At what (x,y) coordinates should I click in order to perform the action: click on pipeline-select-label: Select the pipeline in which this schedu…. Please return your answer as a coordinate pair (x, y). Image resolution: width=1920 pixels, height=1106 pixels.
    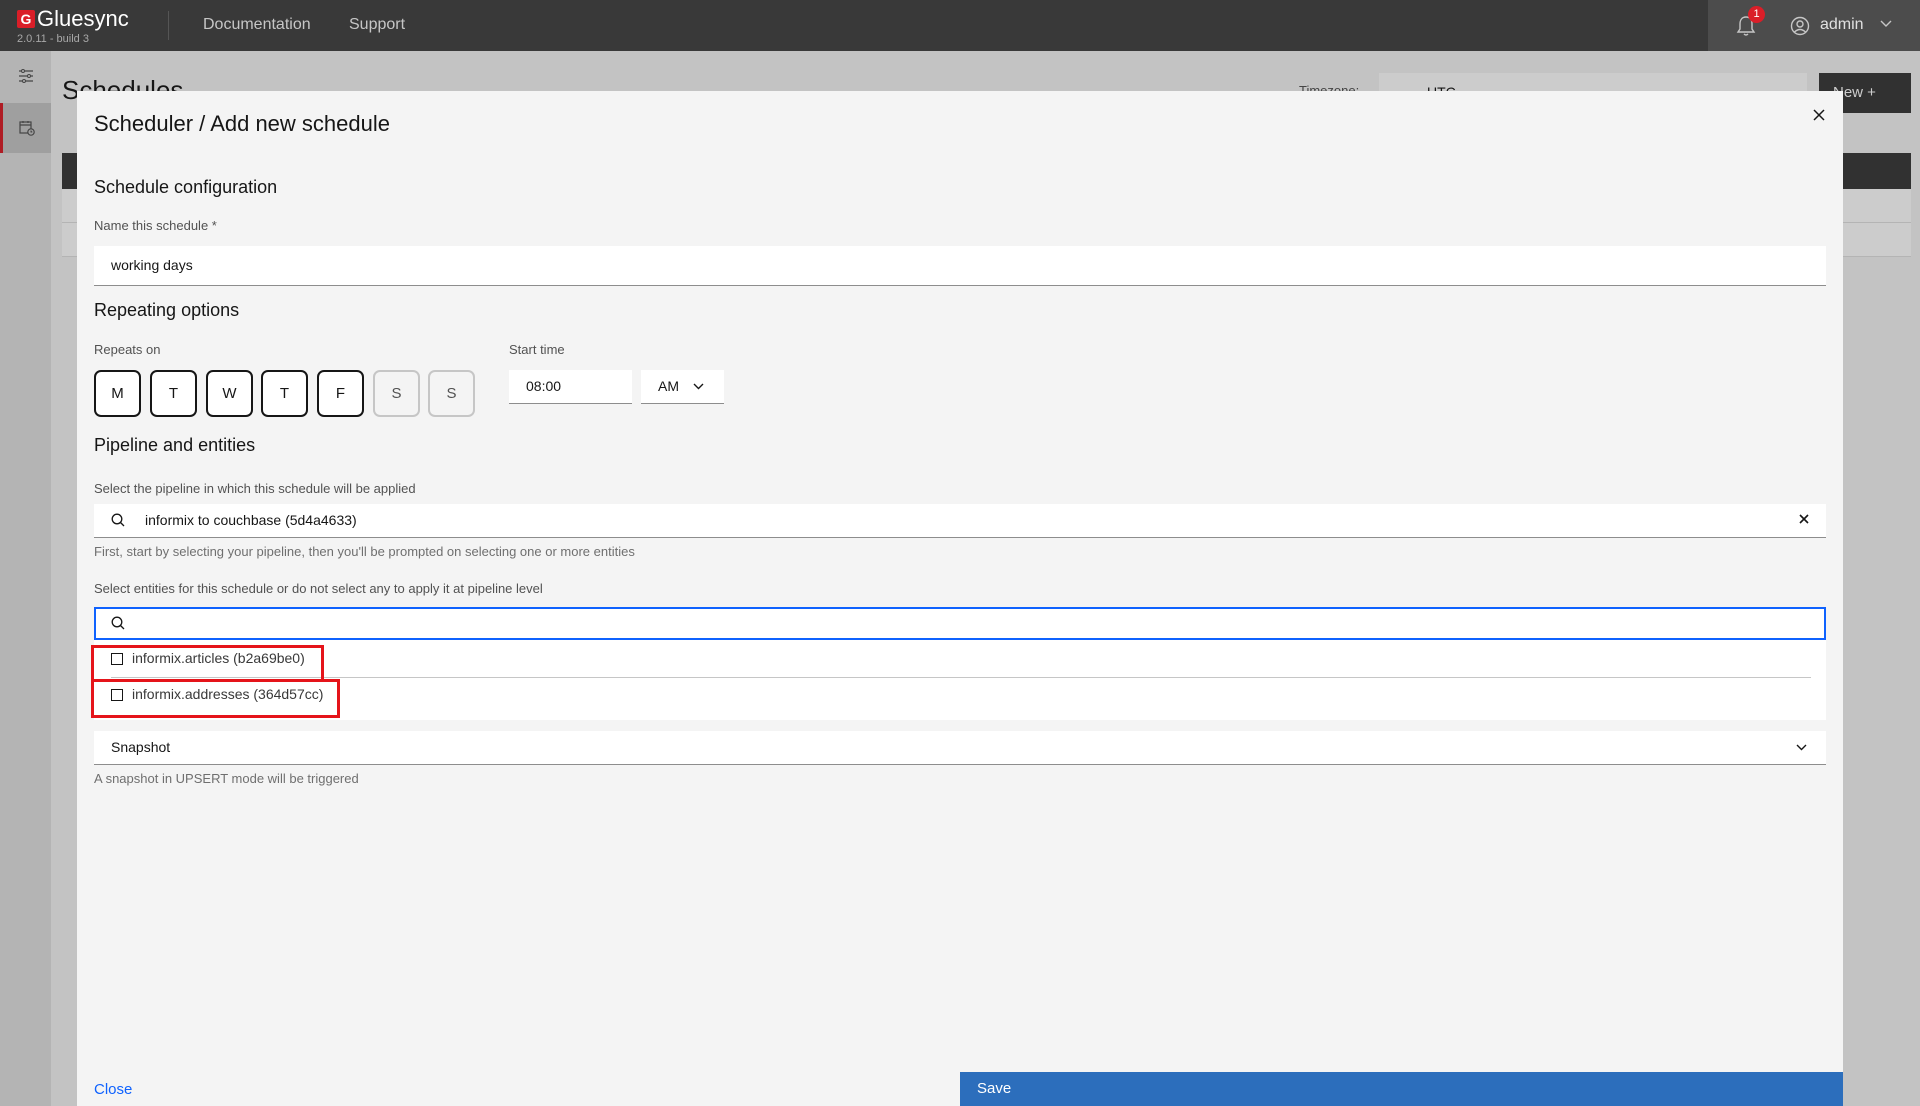
    Looking at the image, I should click on (255, 488).